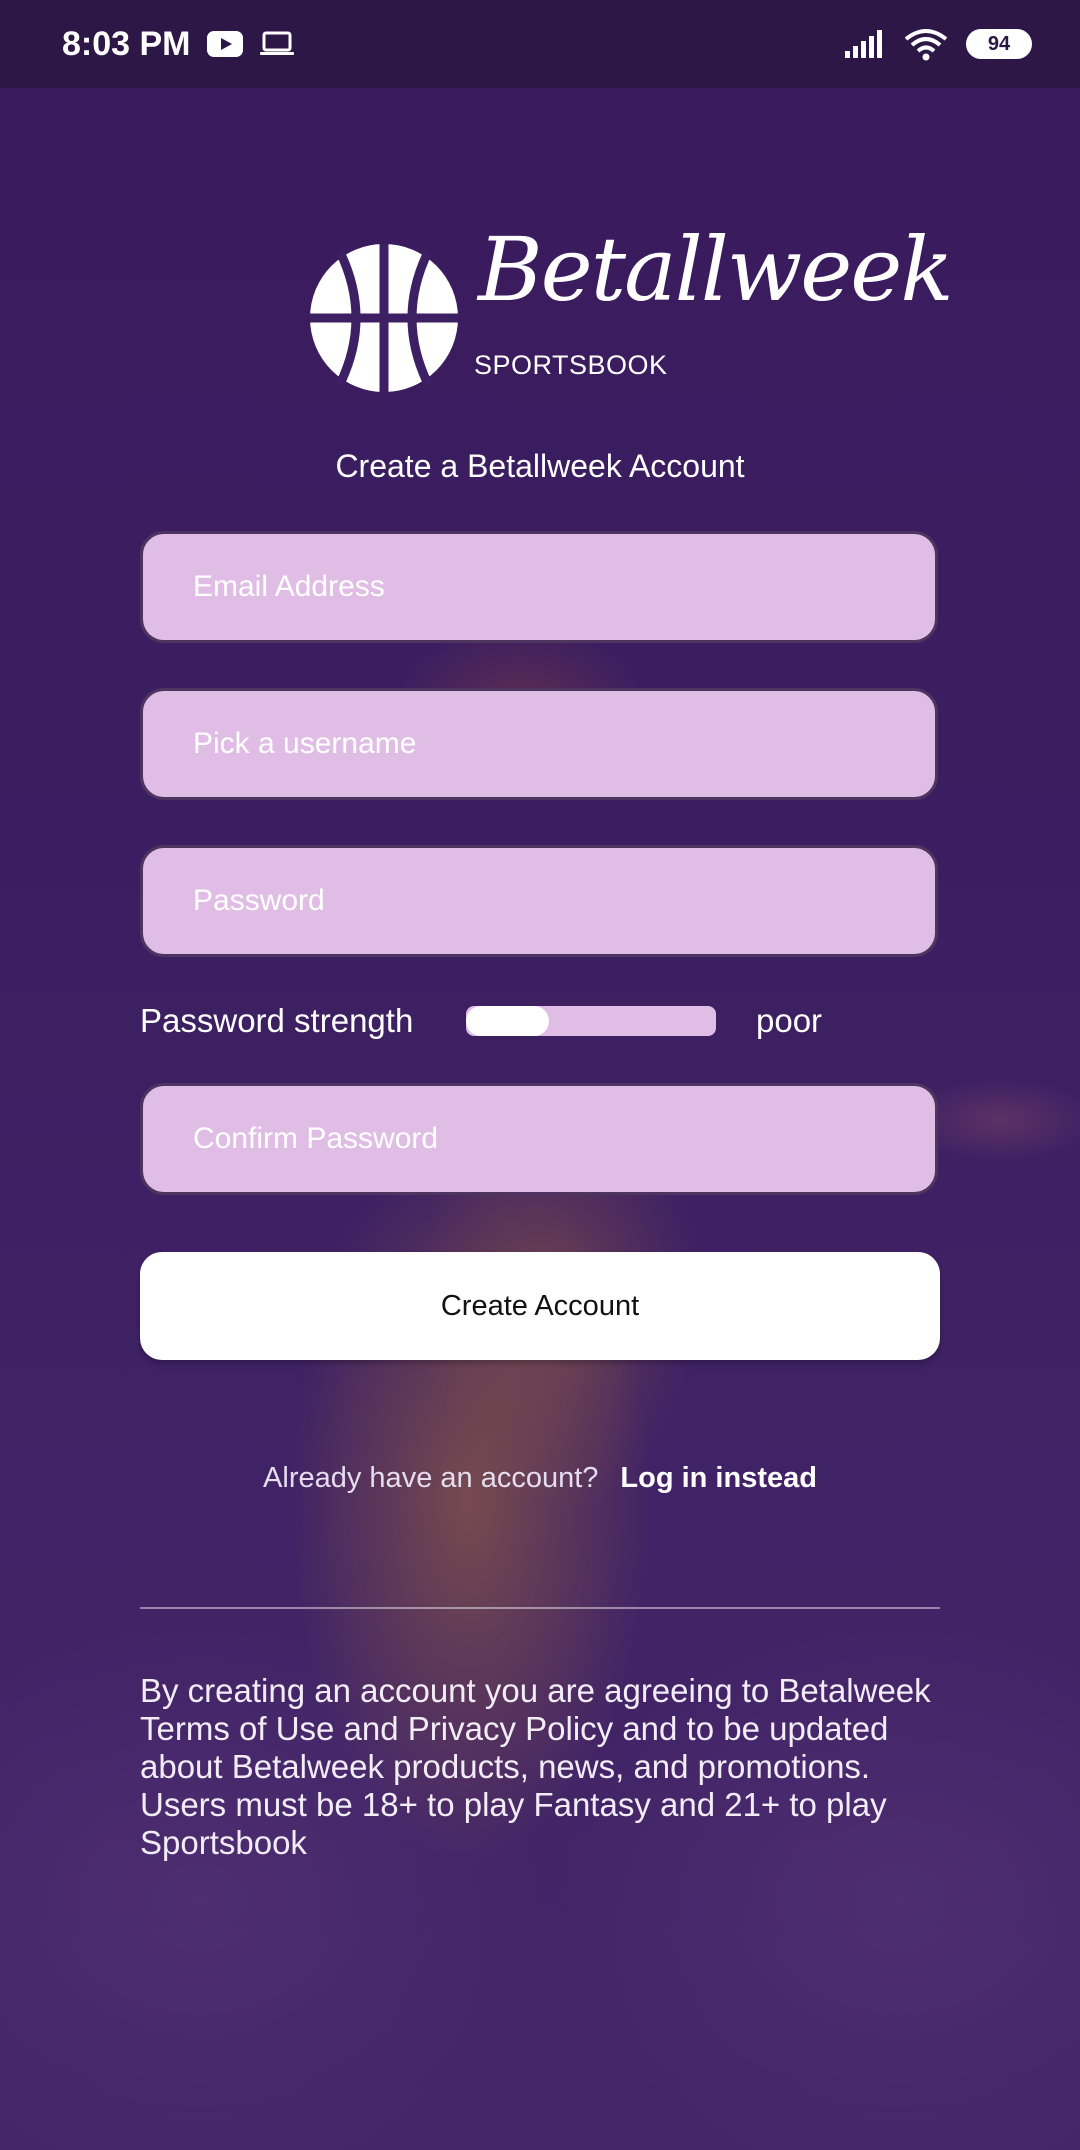  Describe the element at coordinates (571, 365) in the screenshot. I see `brand-subtitle: SPORTSBOOK` at that location.